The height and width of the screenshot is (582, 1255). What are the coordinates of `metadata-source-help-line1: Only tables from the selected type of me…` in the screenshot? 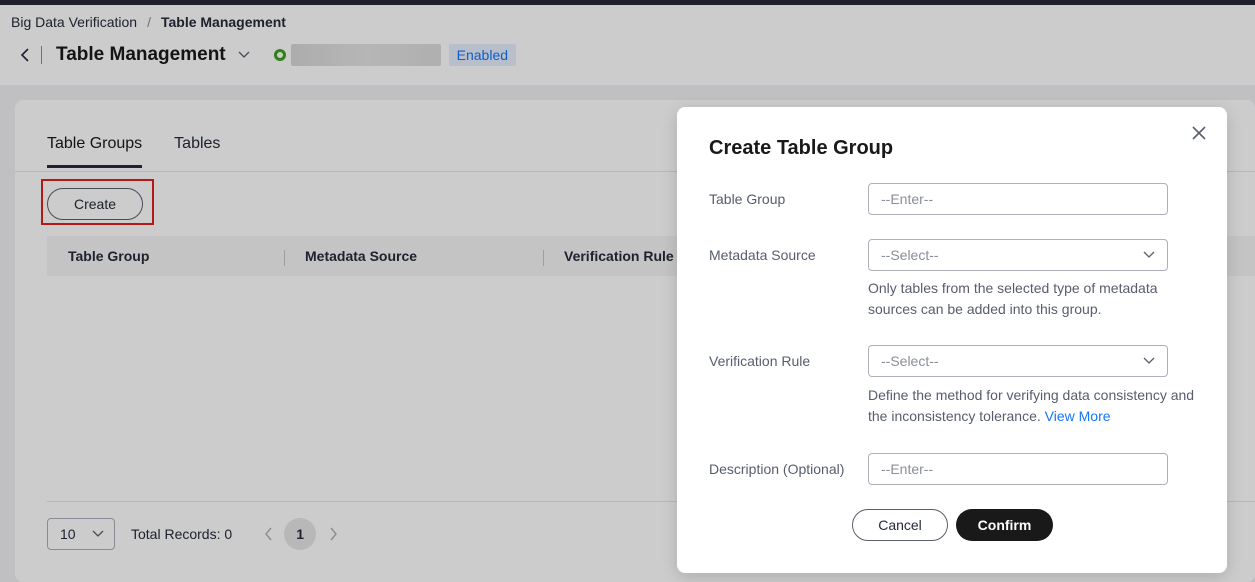 It's located at (1013, 288).